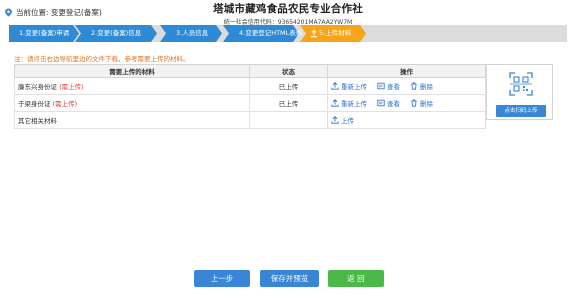 This screenshot has height=298, width=576. Describe the element at coordinates (288, 71) in the screenshot. I see `header-status: 状态` at that location.